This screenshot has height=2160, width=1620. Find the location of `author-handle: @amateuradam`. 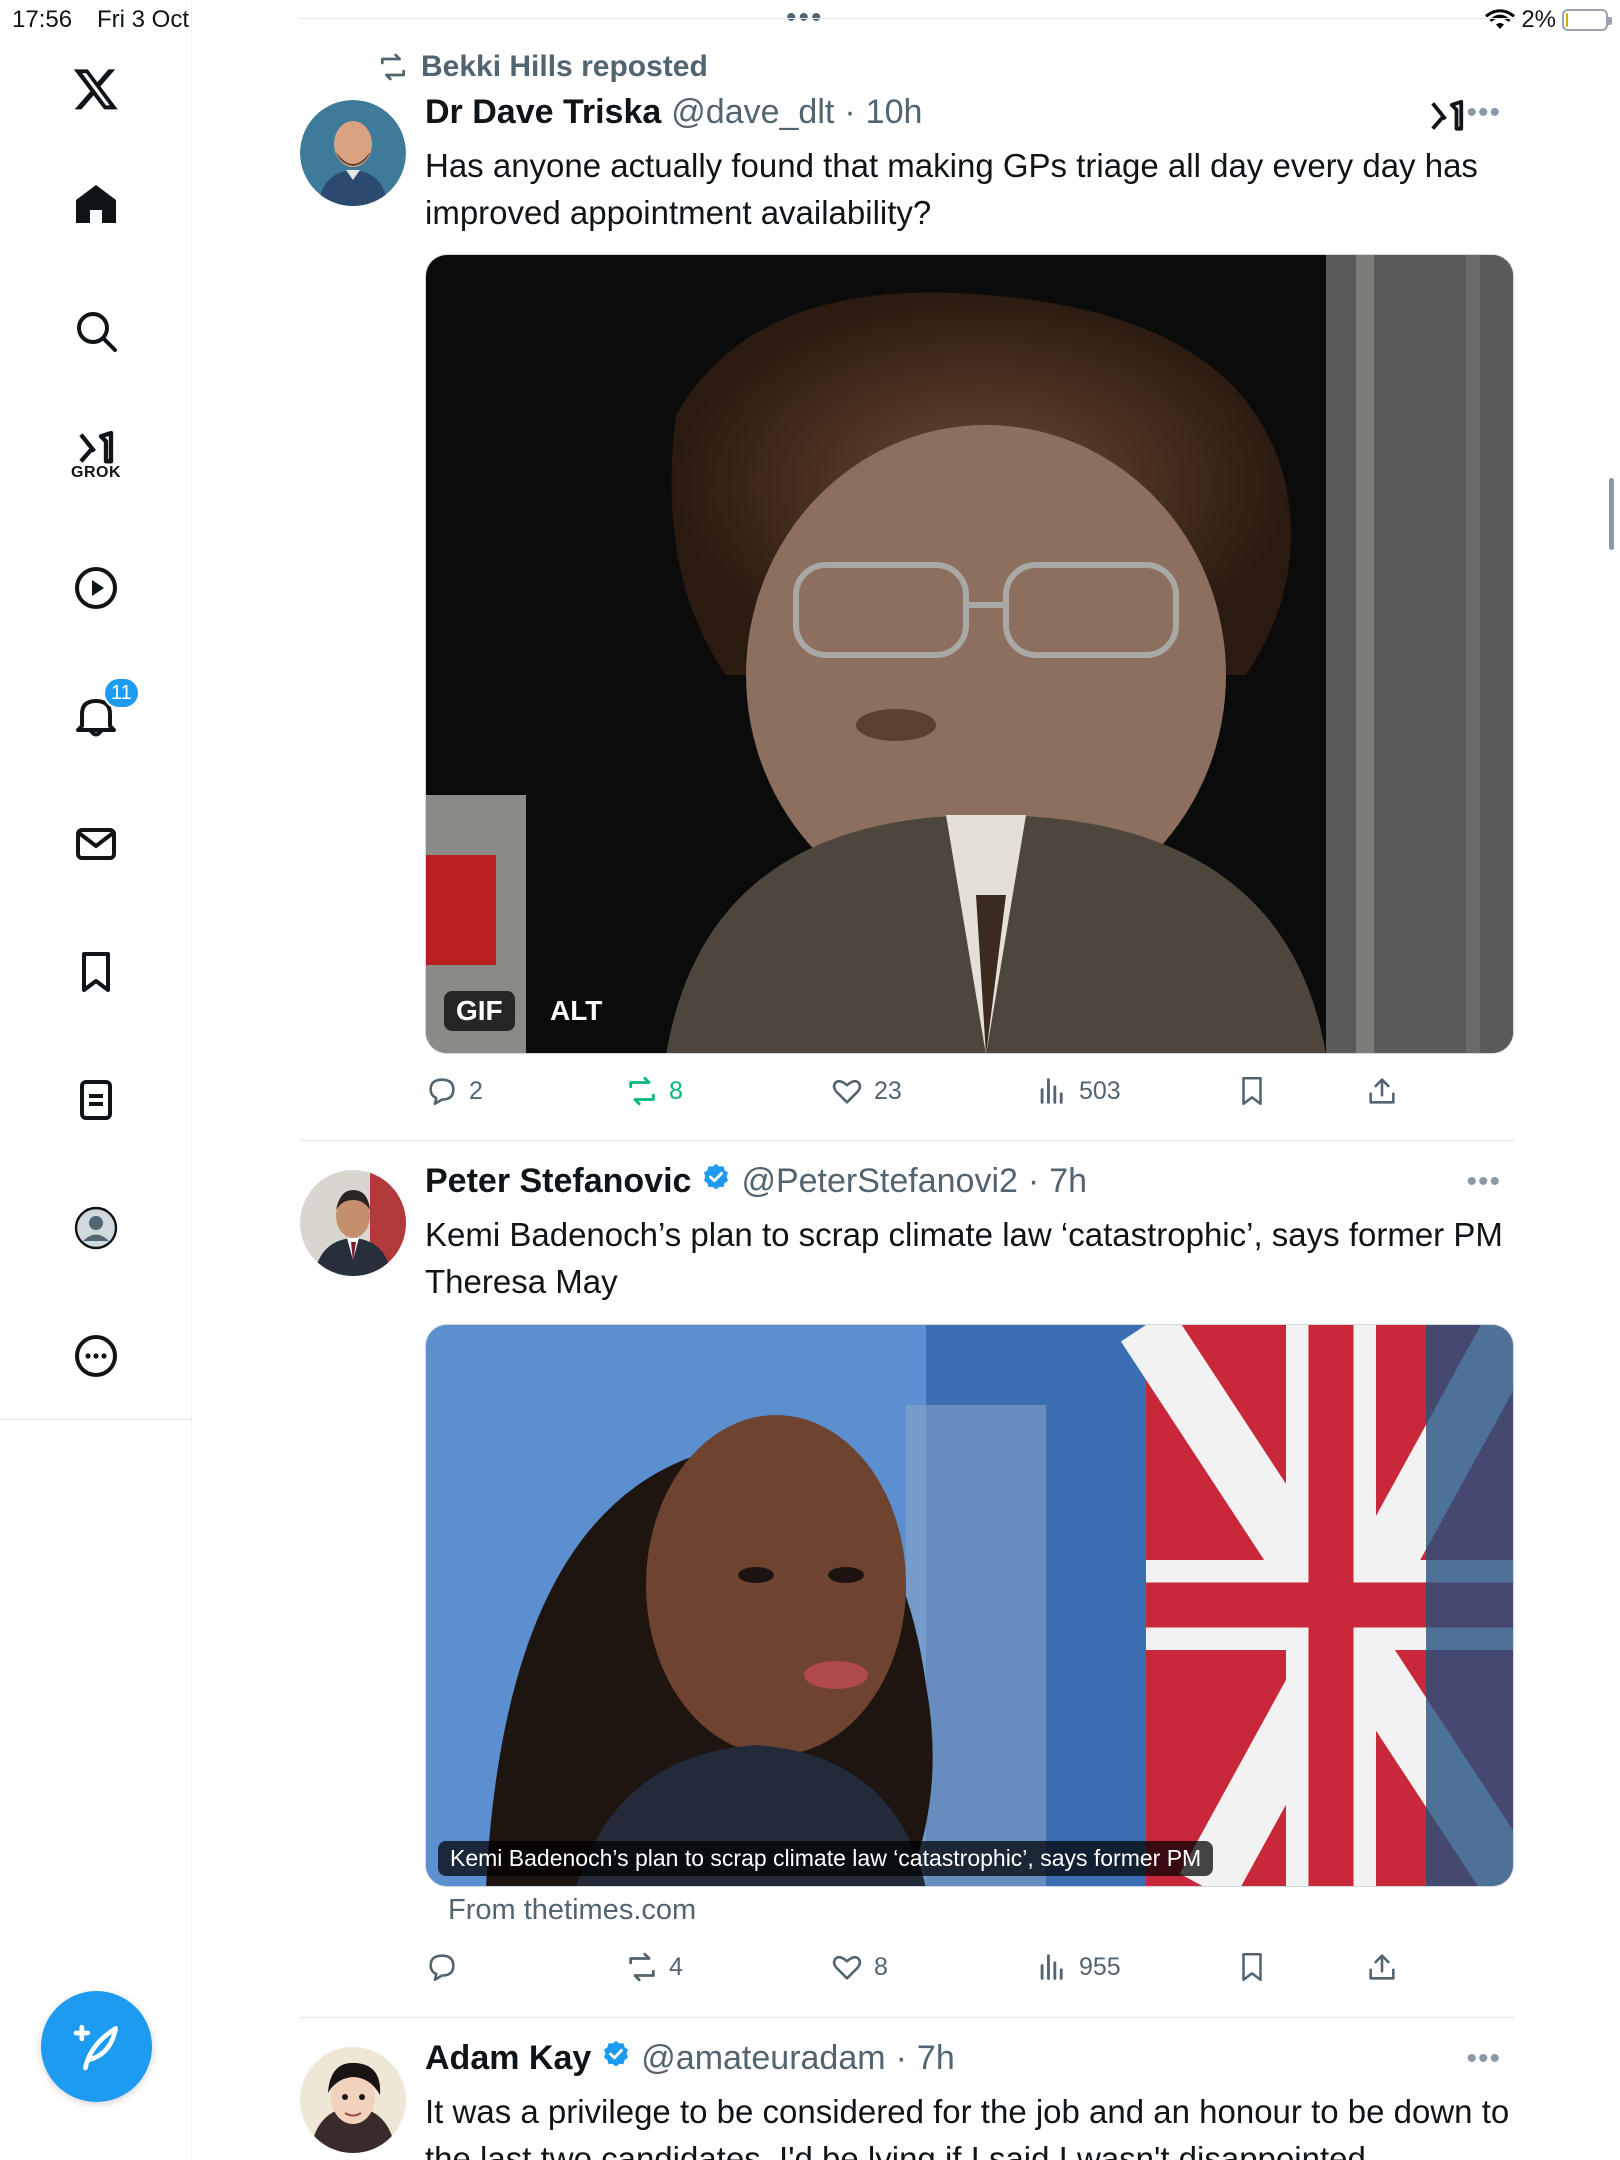

author-handle: @amateuradam is located at coordinates (763, 2058).